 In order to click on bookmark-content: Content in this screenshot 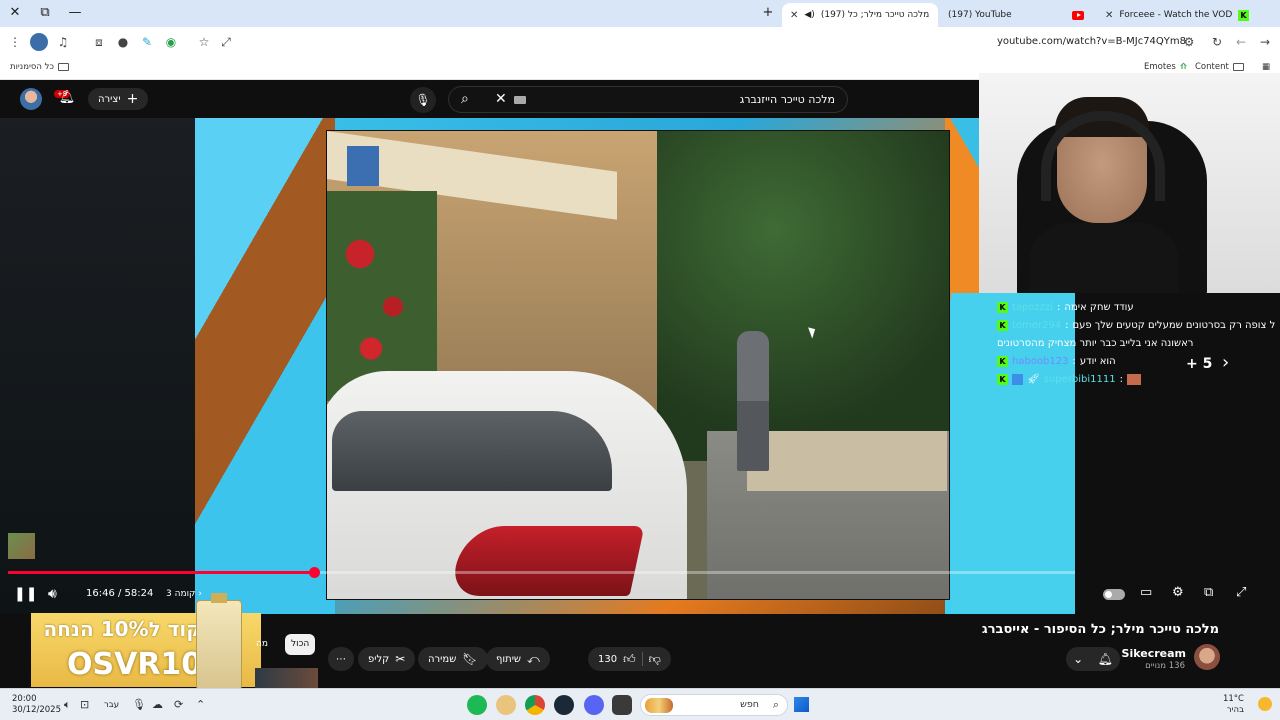, I will do `click(1219, 67)`.